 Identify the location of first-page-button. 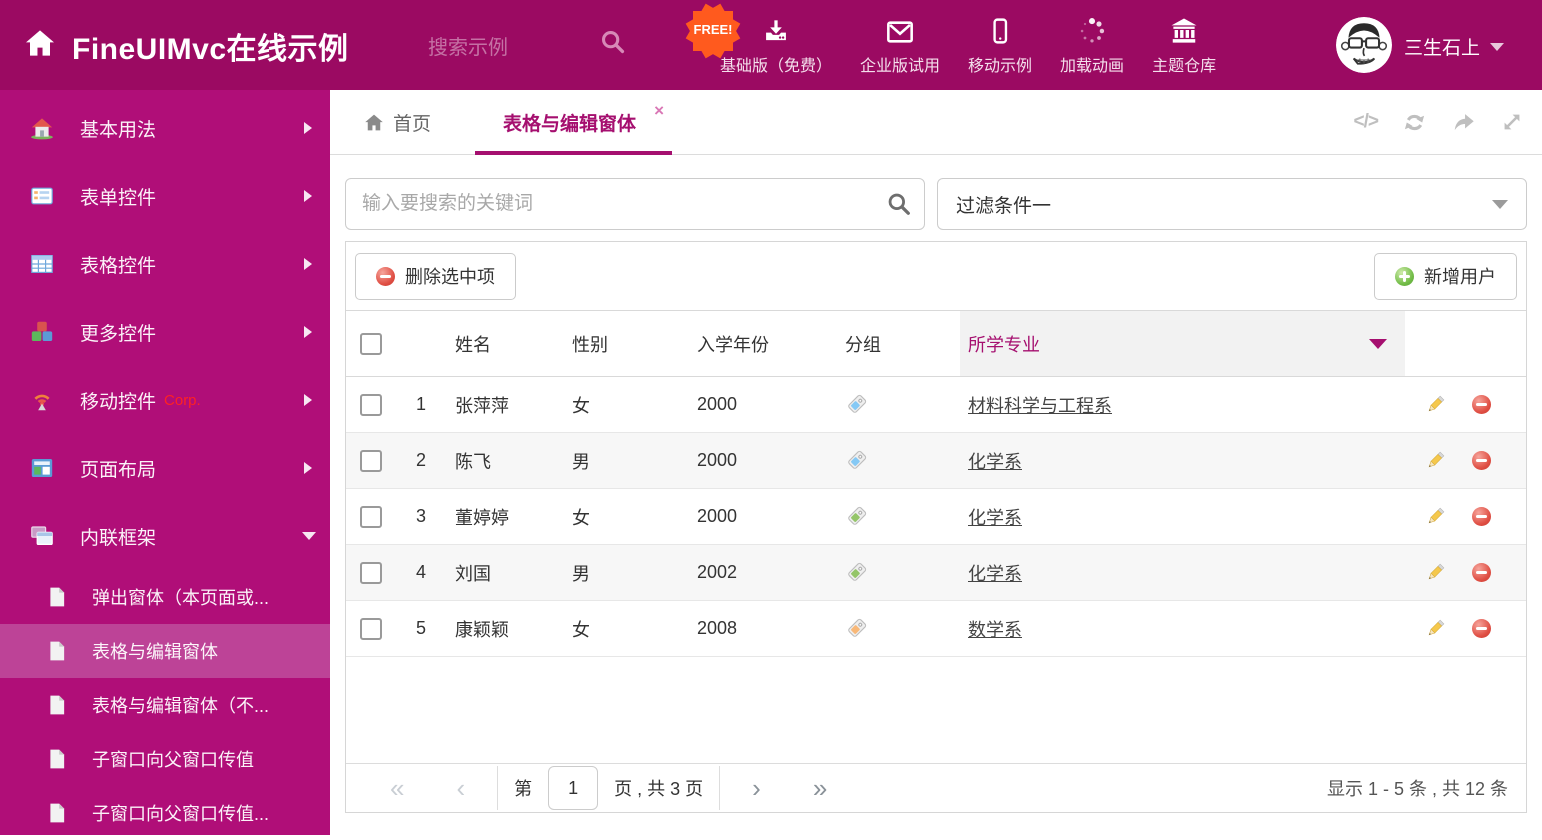
(397, 788).